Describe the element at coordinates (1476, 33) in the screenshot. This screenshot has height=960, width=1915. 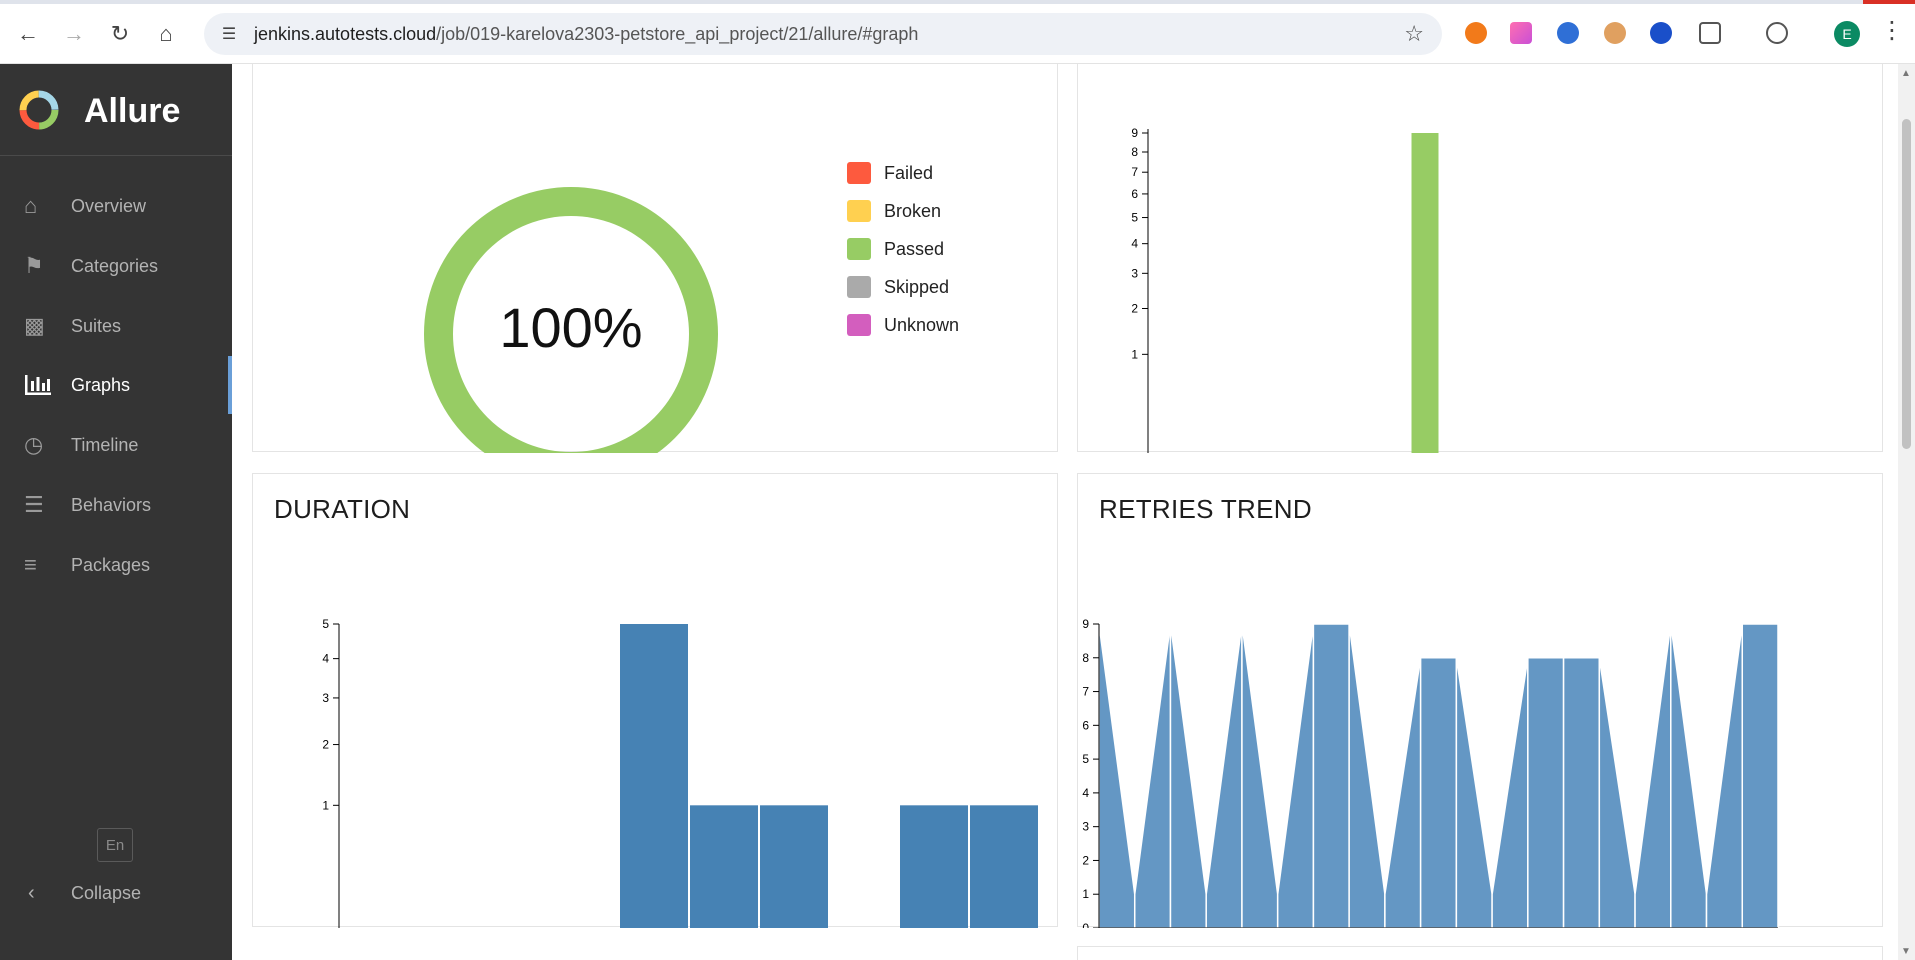
I see `extension-orange-icon` at that location.